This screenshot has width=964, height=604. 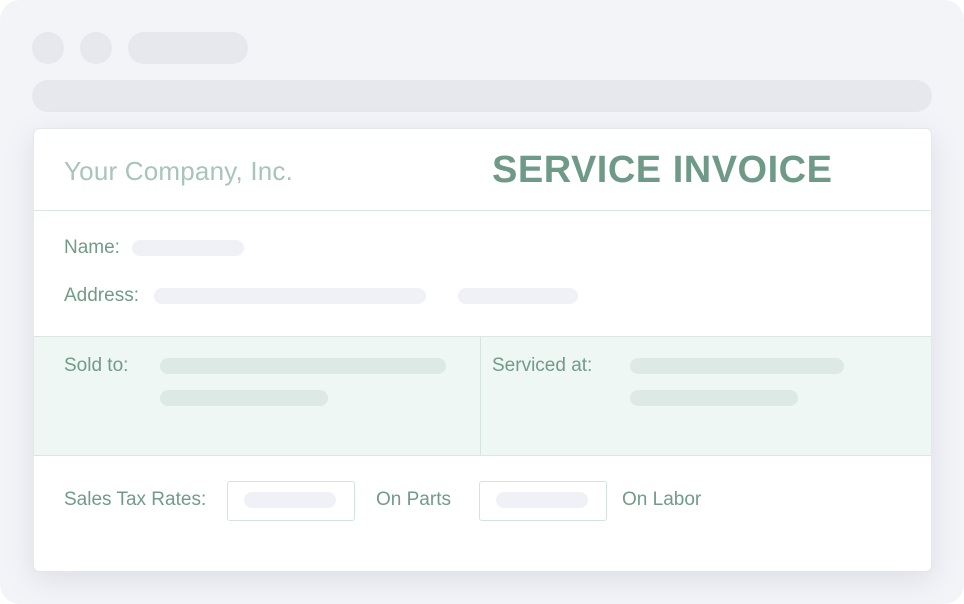 I want to click on name-label: Name:, so click(x=92, y=247).